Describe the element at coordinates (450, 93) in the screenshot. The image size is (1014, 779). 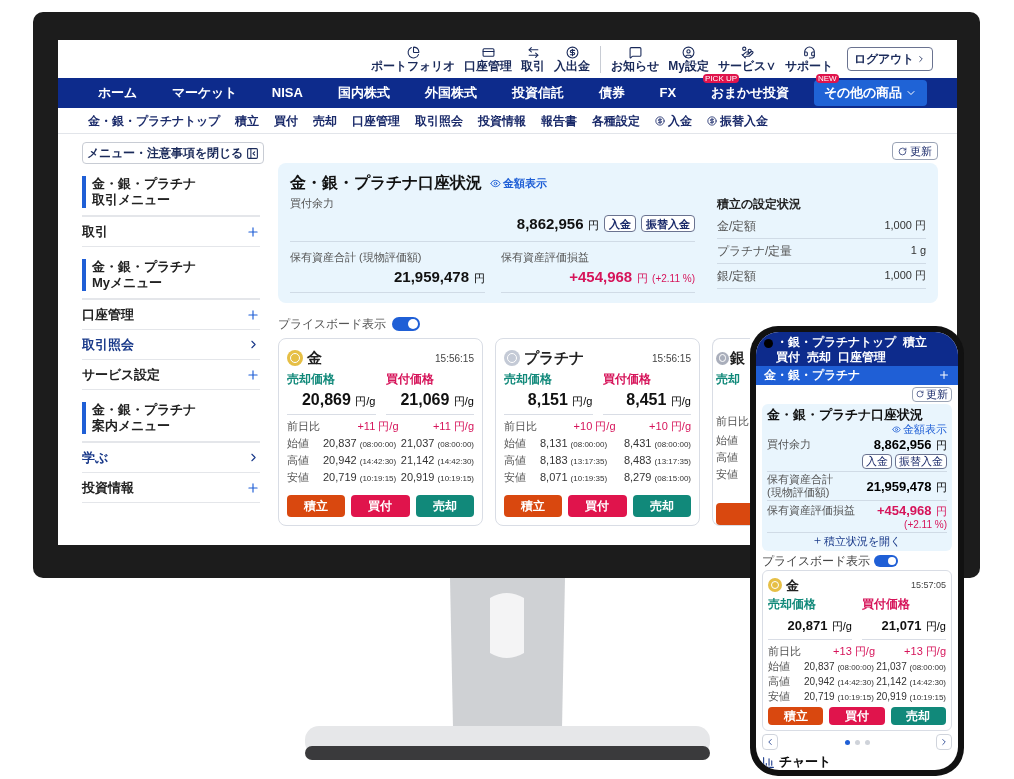
I see `nav-tab: 外国株式` at that location.